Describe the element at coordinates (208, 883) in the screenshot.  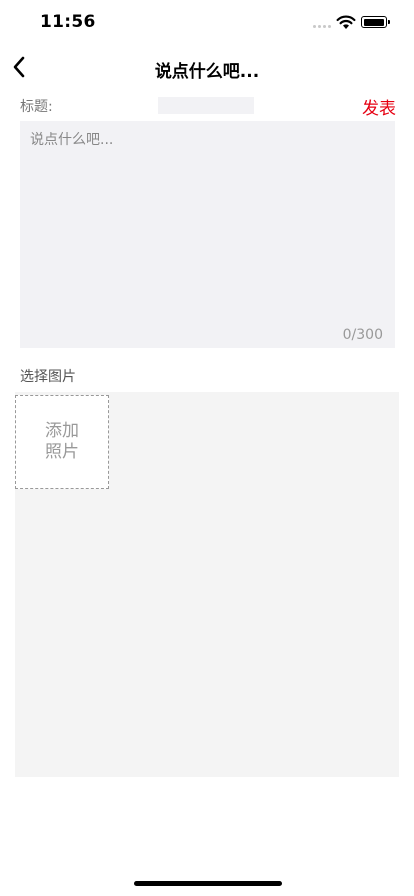
I see `home-indicator` at that location.